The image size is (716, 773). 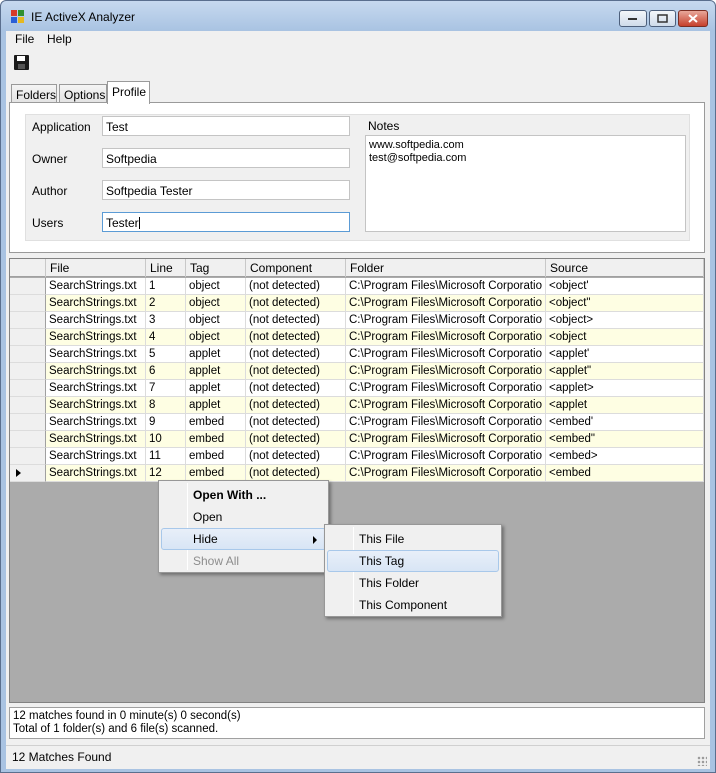 What do you see at coordinates (216, 268) in the screenshot?
I see `column-header-tag: Tag` at bounding box center [216, 268].